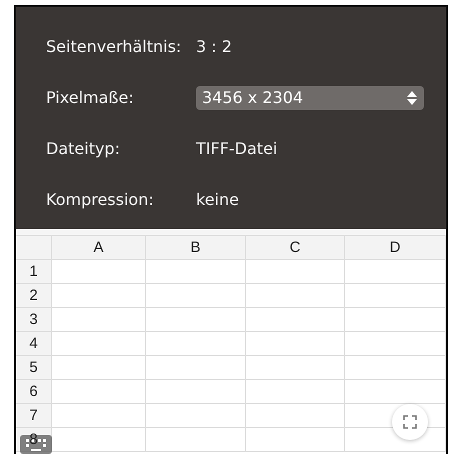  What do you see at coordinates (83, 148) in the screenshot?
I see `property-label: Dateityp:` at bounding box center [83, 148].